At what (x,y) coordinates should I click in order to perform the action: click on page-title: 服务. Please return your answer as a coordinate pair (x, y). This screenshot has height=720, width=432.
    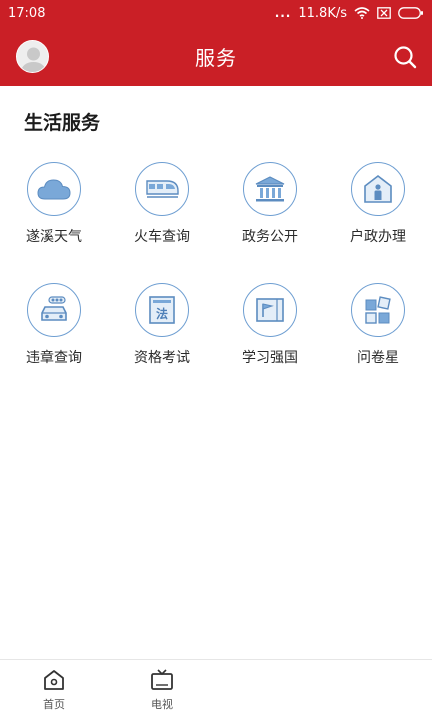
    Looking at the image, I should click on (216, 57).